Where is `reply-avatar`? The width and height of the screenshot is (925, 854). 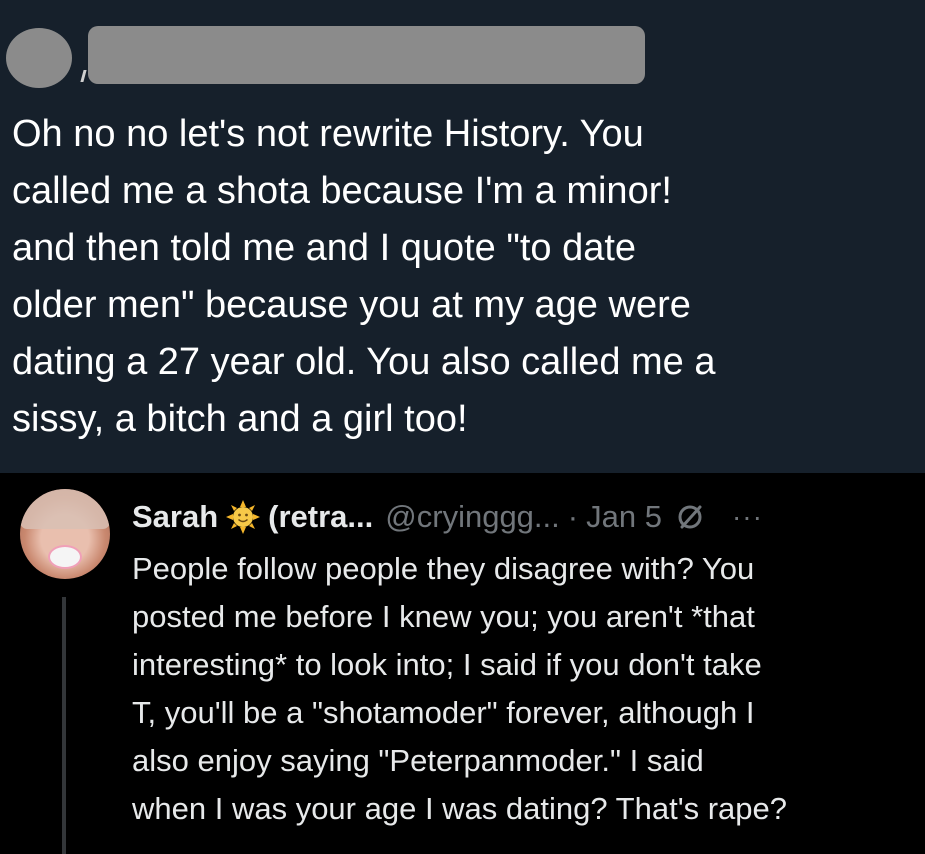
reply-avatar is located at coordinates (65, 534).